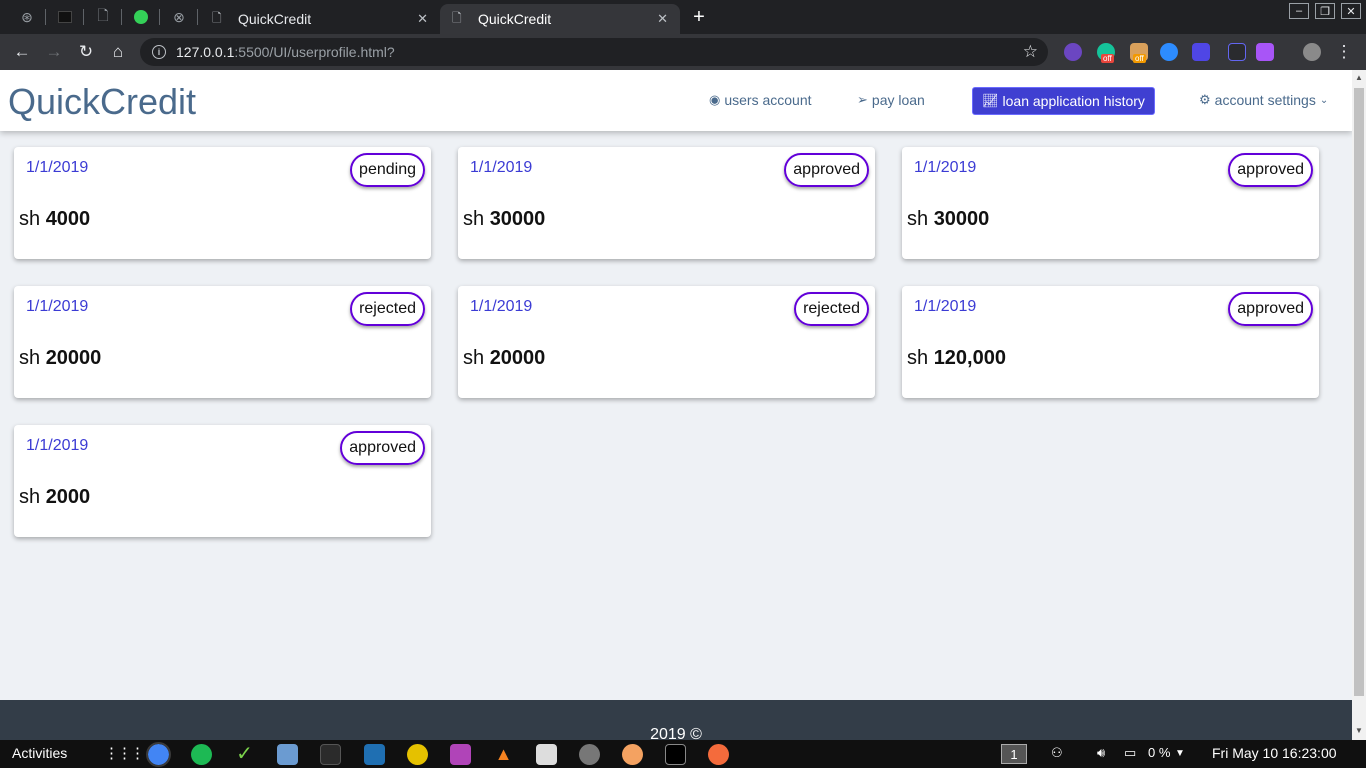 The image size is (1366, 768). I want to click on workspace-indicator: 1, so click(1014, 754).